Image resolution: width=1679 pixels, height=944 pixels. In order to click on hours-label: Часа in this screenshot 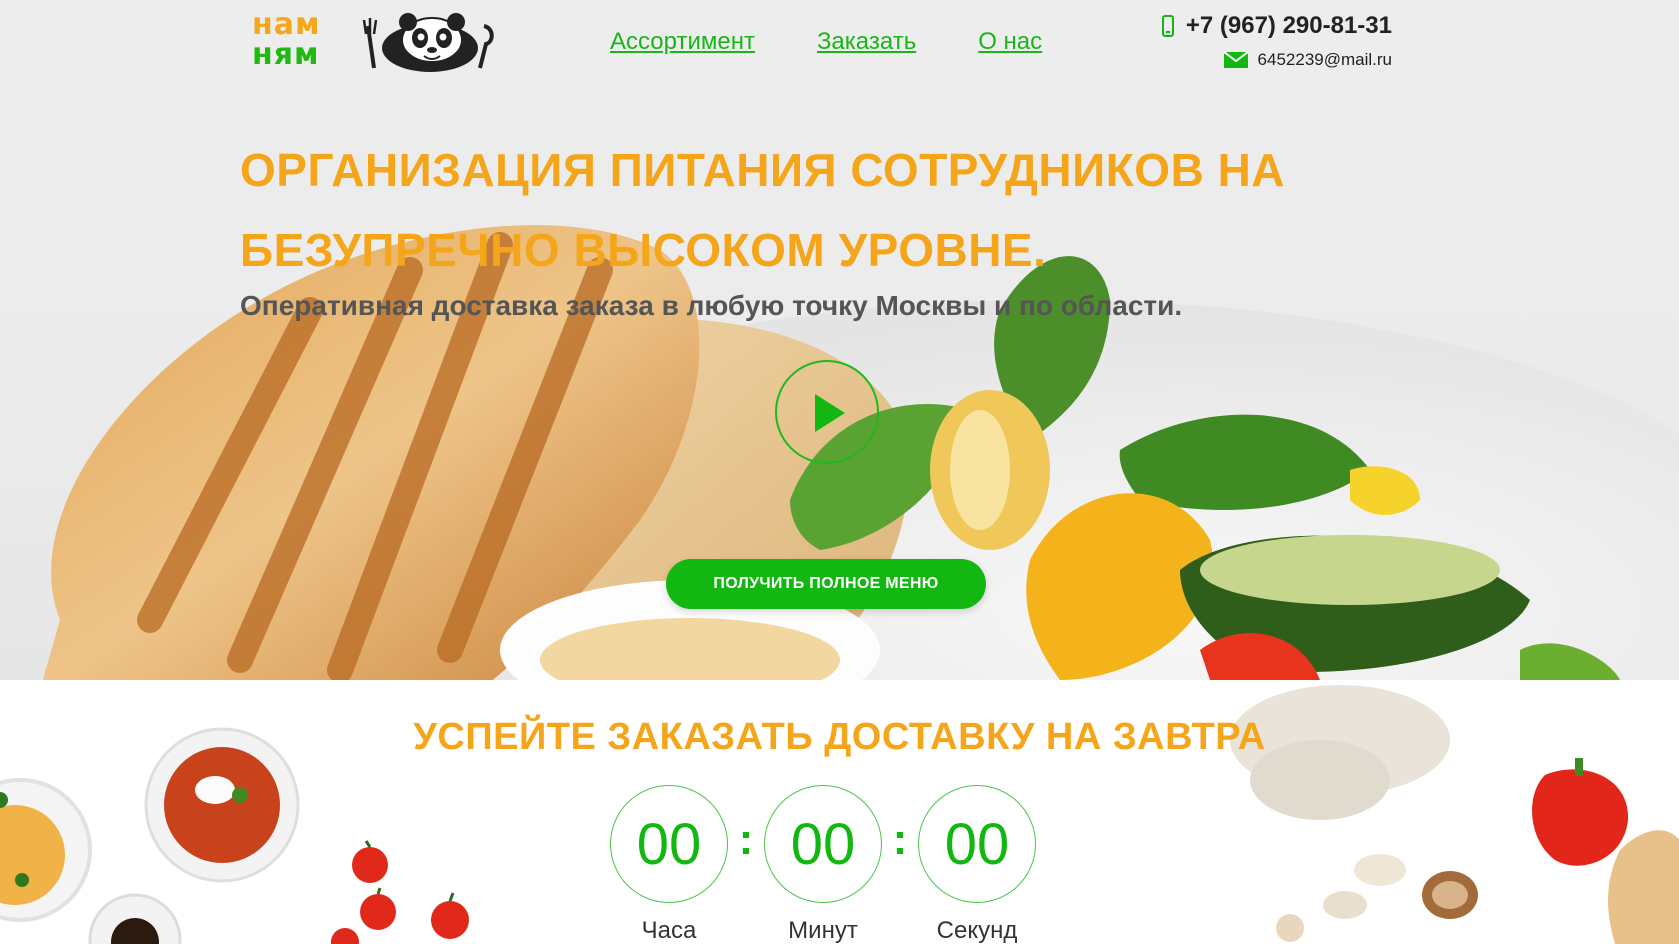, I will do `click(669, 930)`.